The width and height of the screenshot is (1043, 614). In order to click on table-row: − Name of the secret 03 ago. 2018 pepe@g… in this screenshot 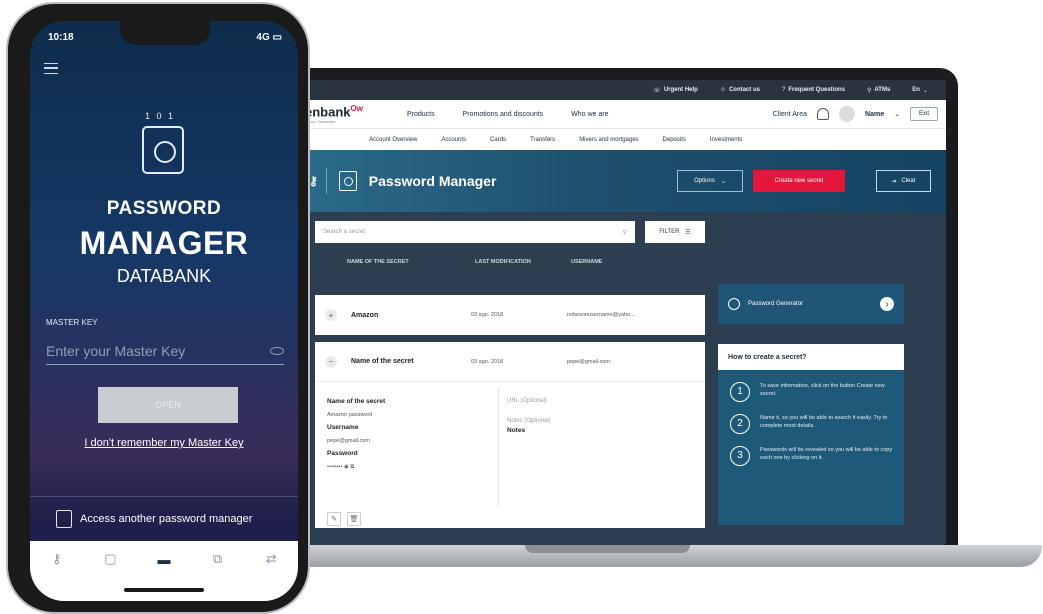, I will do `click(510, 362)`.